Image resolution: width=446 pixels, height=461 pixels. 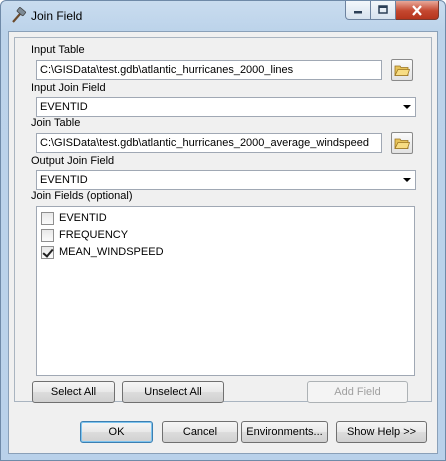 What do you see at coordinates (223, 16) in the screenshot?
I see `title-bar: Join Field` at bounding box center [223, 16].